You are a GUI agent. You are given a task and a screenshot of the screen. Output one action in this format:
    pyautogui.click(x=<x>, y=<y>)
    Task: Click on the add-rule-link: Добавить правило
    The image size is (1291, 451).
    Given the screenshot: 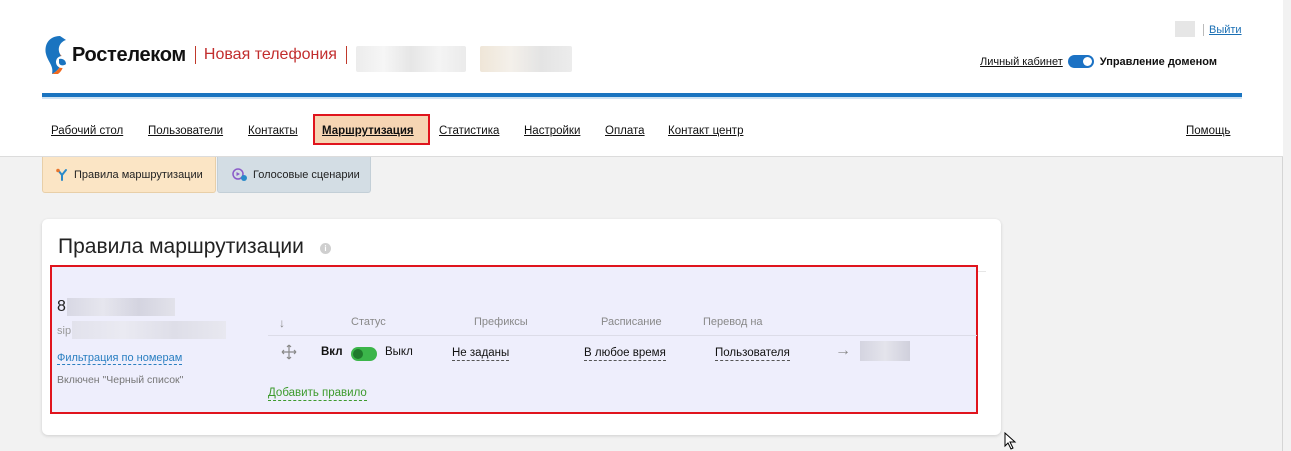 What is the action you would take?
    pyautogui.click(x=317, y=393)
    